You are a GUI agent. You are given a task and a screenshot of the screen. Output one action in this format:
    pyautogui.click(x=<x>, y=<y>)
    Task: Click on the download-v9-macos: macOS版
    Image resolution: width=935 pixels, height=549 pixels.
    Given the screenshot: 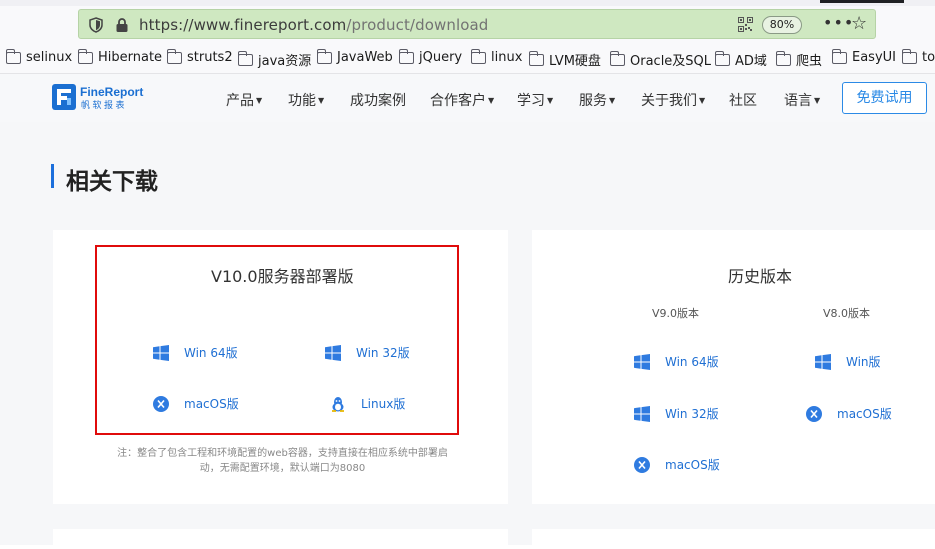 What is the action you would take?
    pyautogui.click(x=677, y=464)
    